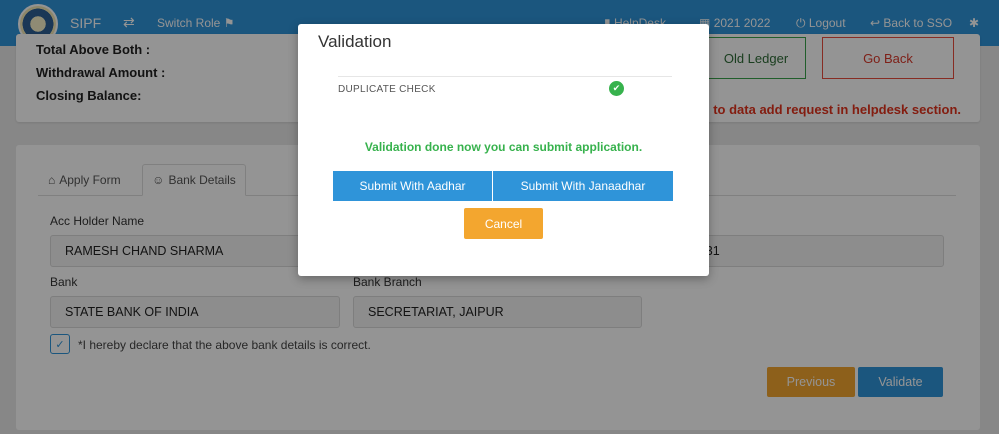 The image size is (999, 434). I want to click on modal-title: Validation, so click(355, 41).